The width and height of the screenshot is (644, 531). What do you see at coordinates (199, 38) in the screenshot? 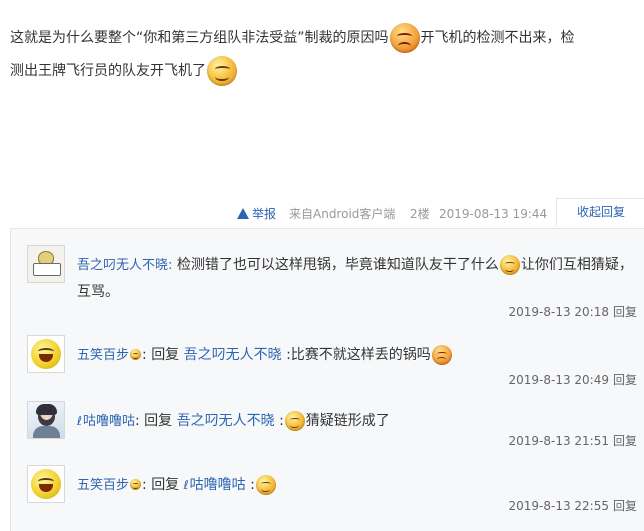
I see `post-text-a: 这就是为什么要整个“你和第三方组队非法受益”制裁的原因吗` at bounding box center [199, 38].